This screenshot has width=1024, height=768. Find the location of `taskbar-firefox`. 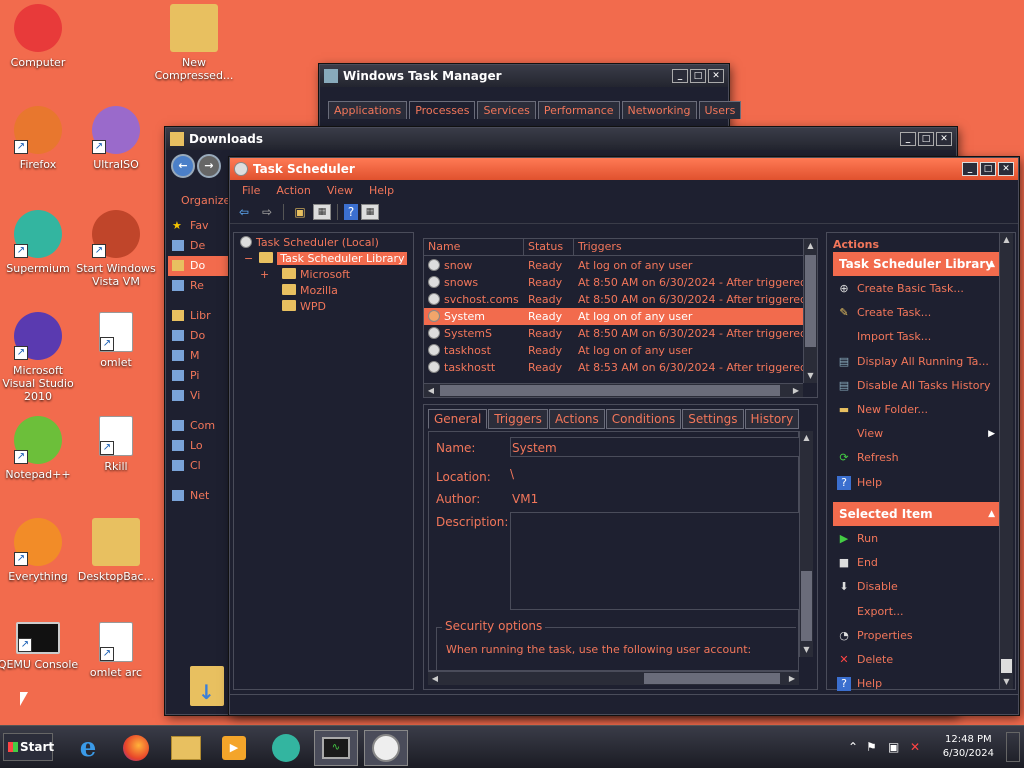

taskbar-firefox is located at coordinates (136, 748).